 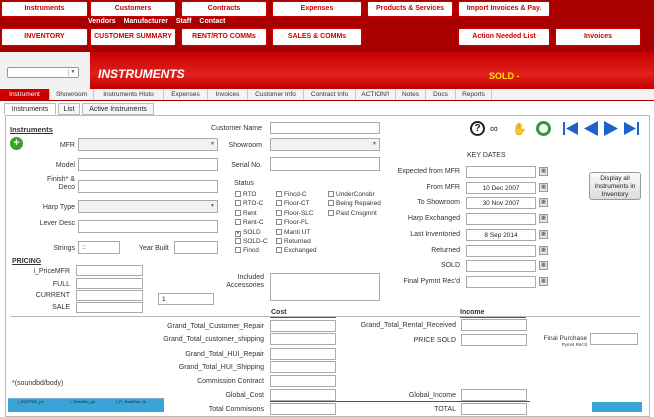 I want to click on price-mfr-input, so click(x=109, y=270).